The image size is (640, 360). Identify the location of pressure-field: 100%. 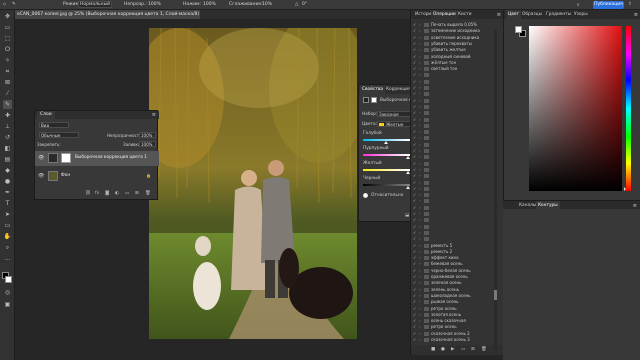
(209, 4).